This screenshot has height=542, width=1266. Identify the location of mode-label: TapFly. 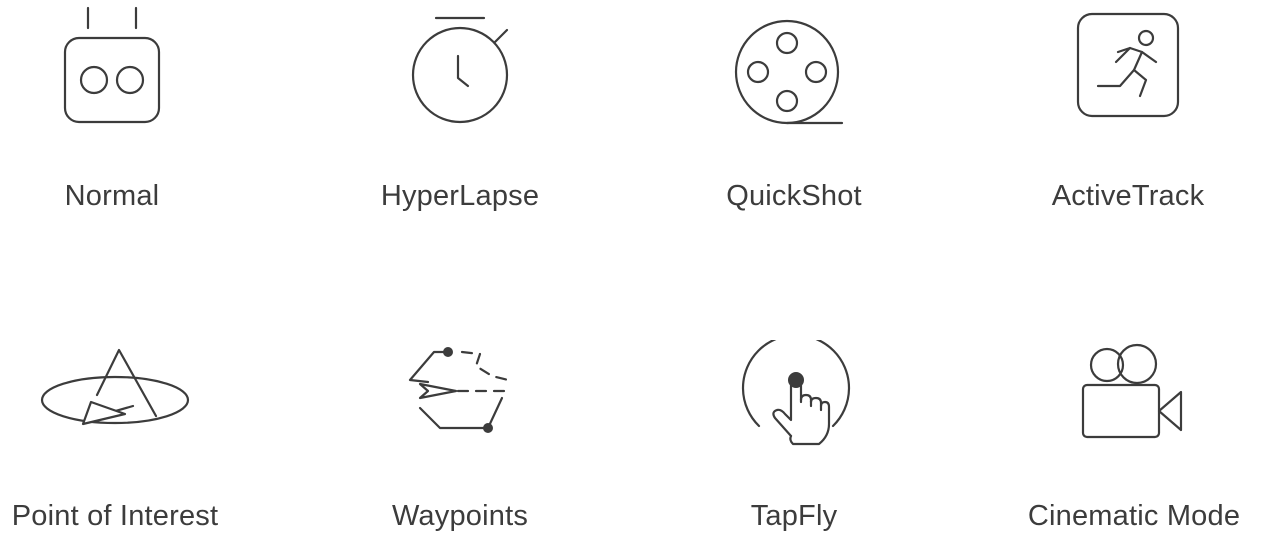
(794, 516).